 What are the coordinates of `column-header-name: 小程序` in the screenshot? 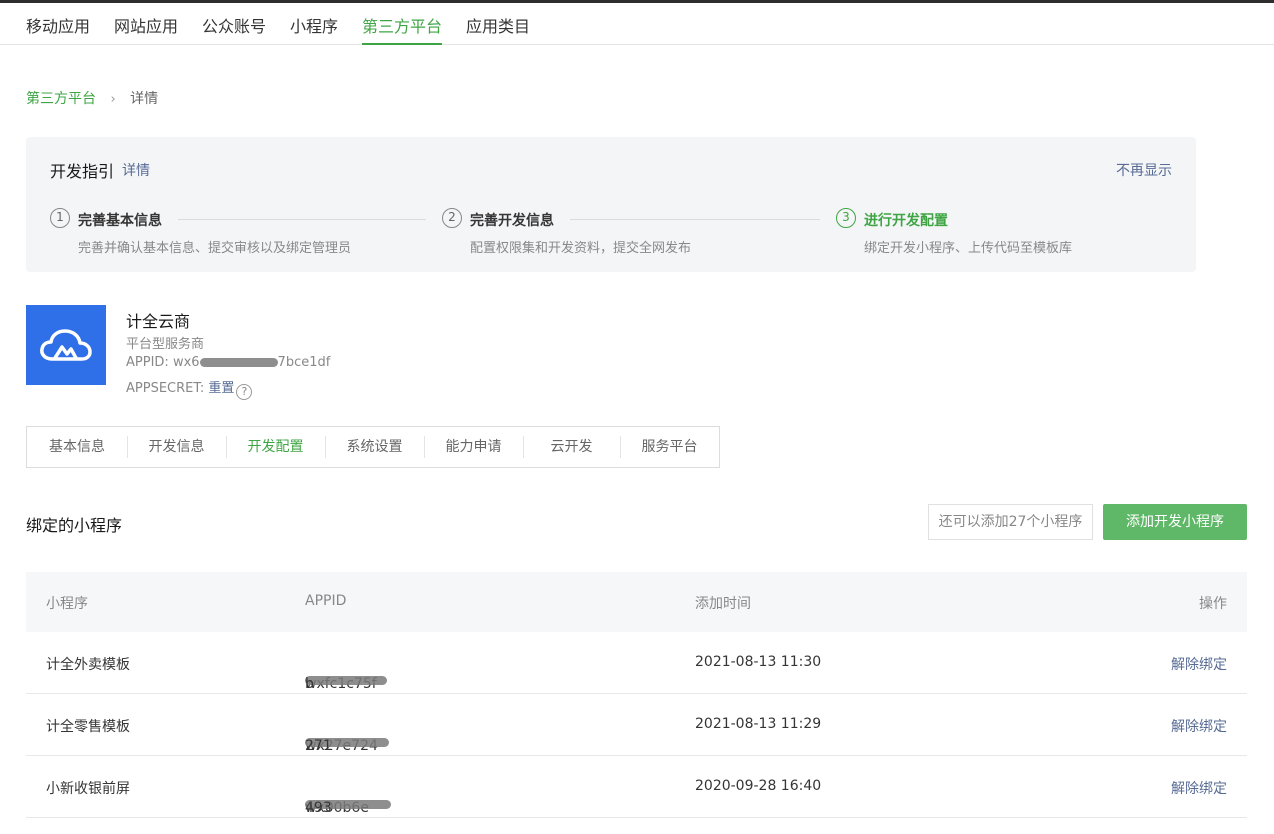 It's located at (67, 604).